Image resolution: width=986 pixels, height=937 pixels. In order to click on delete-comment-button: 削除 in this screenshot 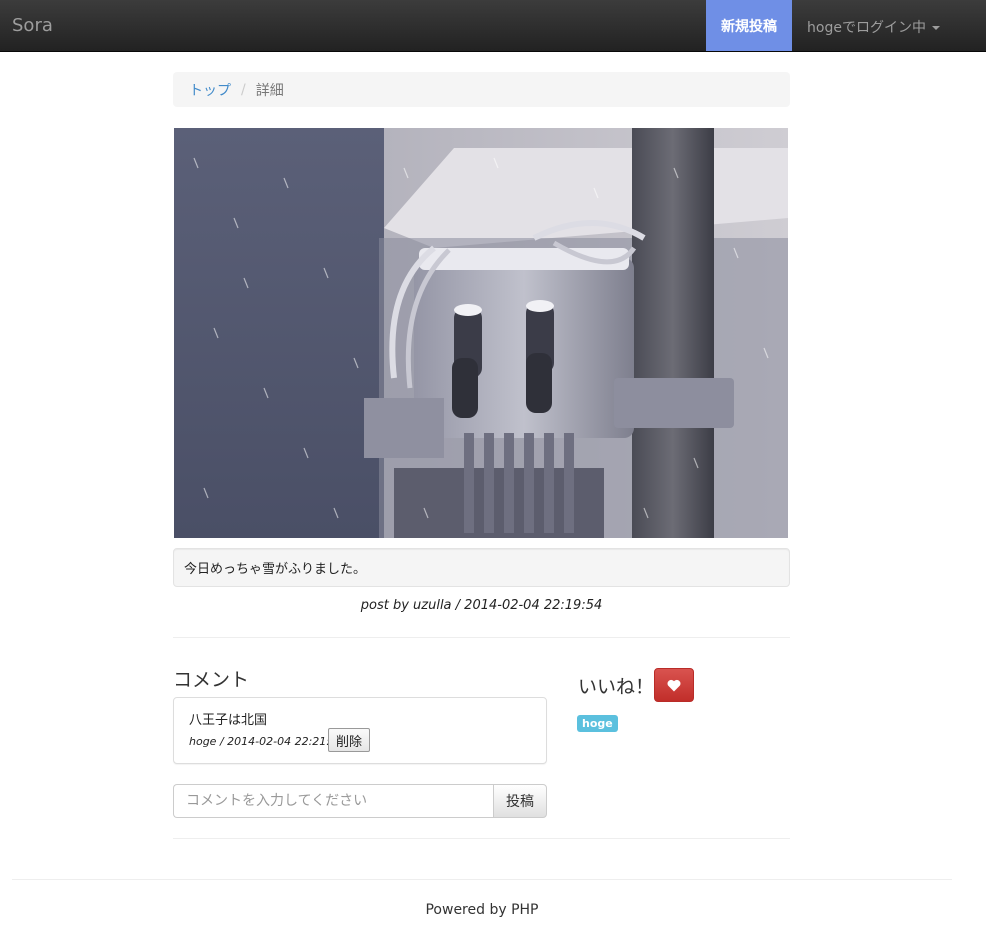, I will do `click(349, 740)`.